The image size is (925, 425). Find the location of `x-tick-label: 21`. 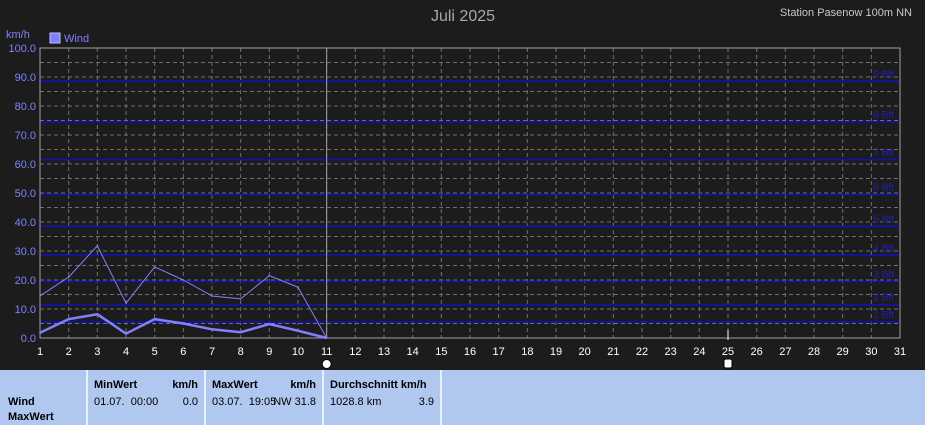

x-tick-label: 21 is located at coordinates (613, 352).